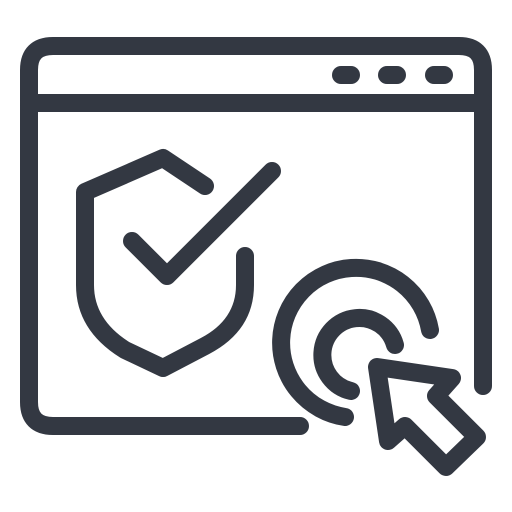  I want to click on click-ripple-icon, so click(355, 342).